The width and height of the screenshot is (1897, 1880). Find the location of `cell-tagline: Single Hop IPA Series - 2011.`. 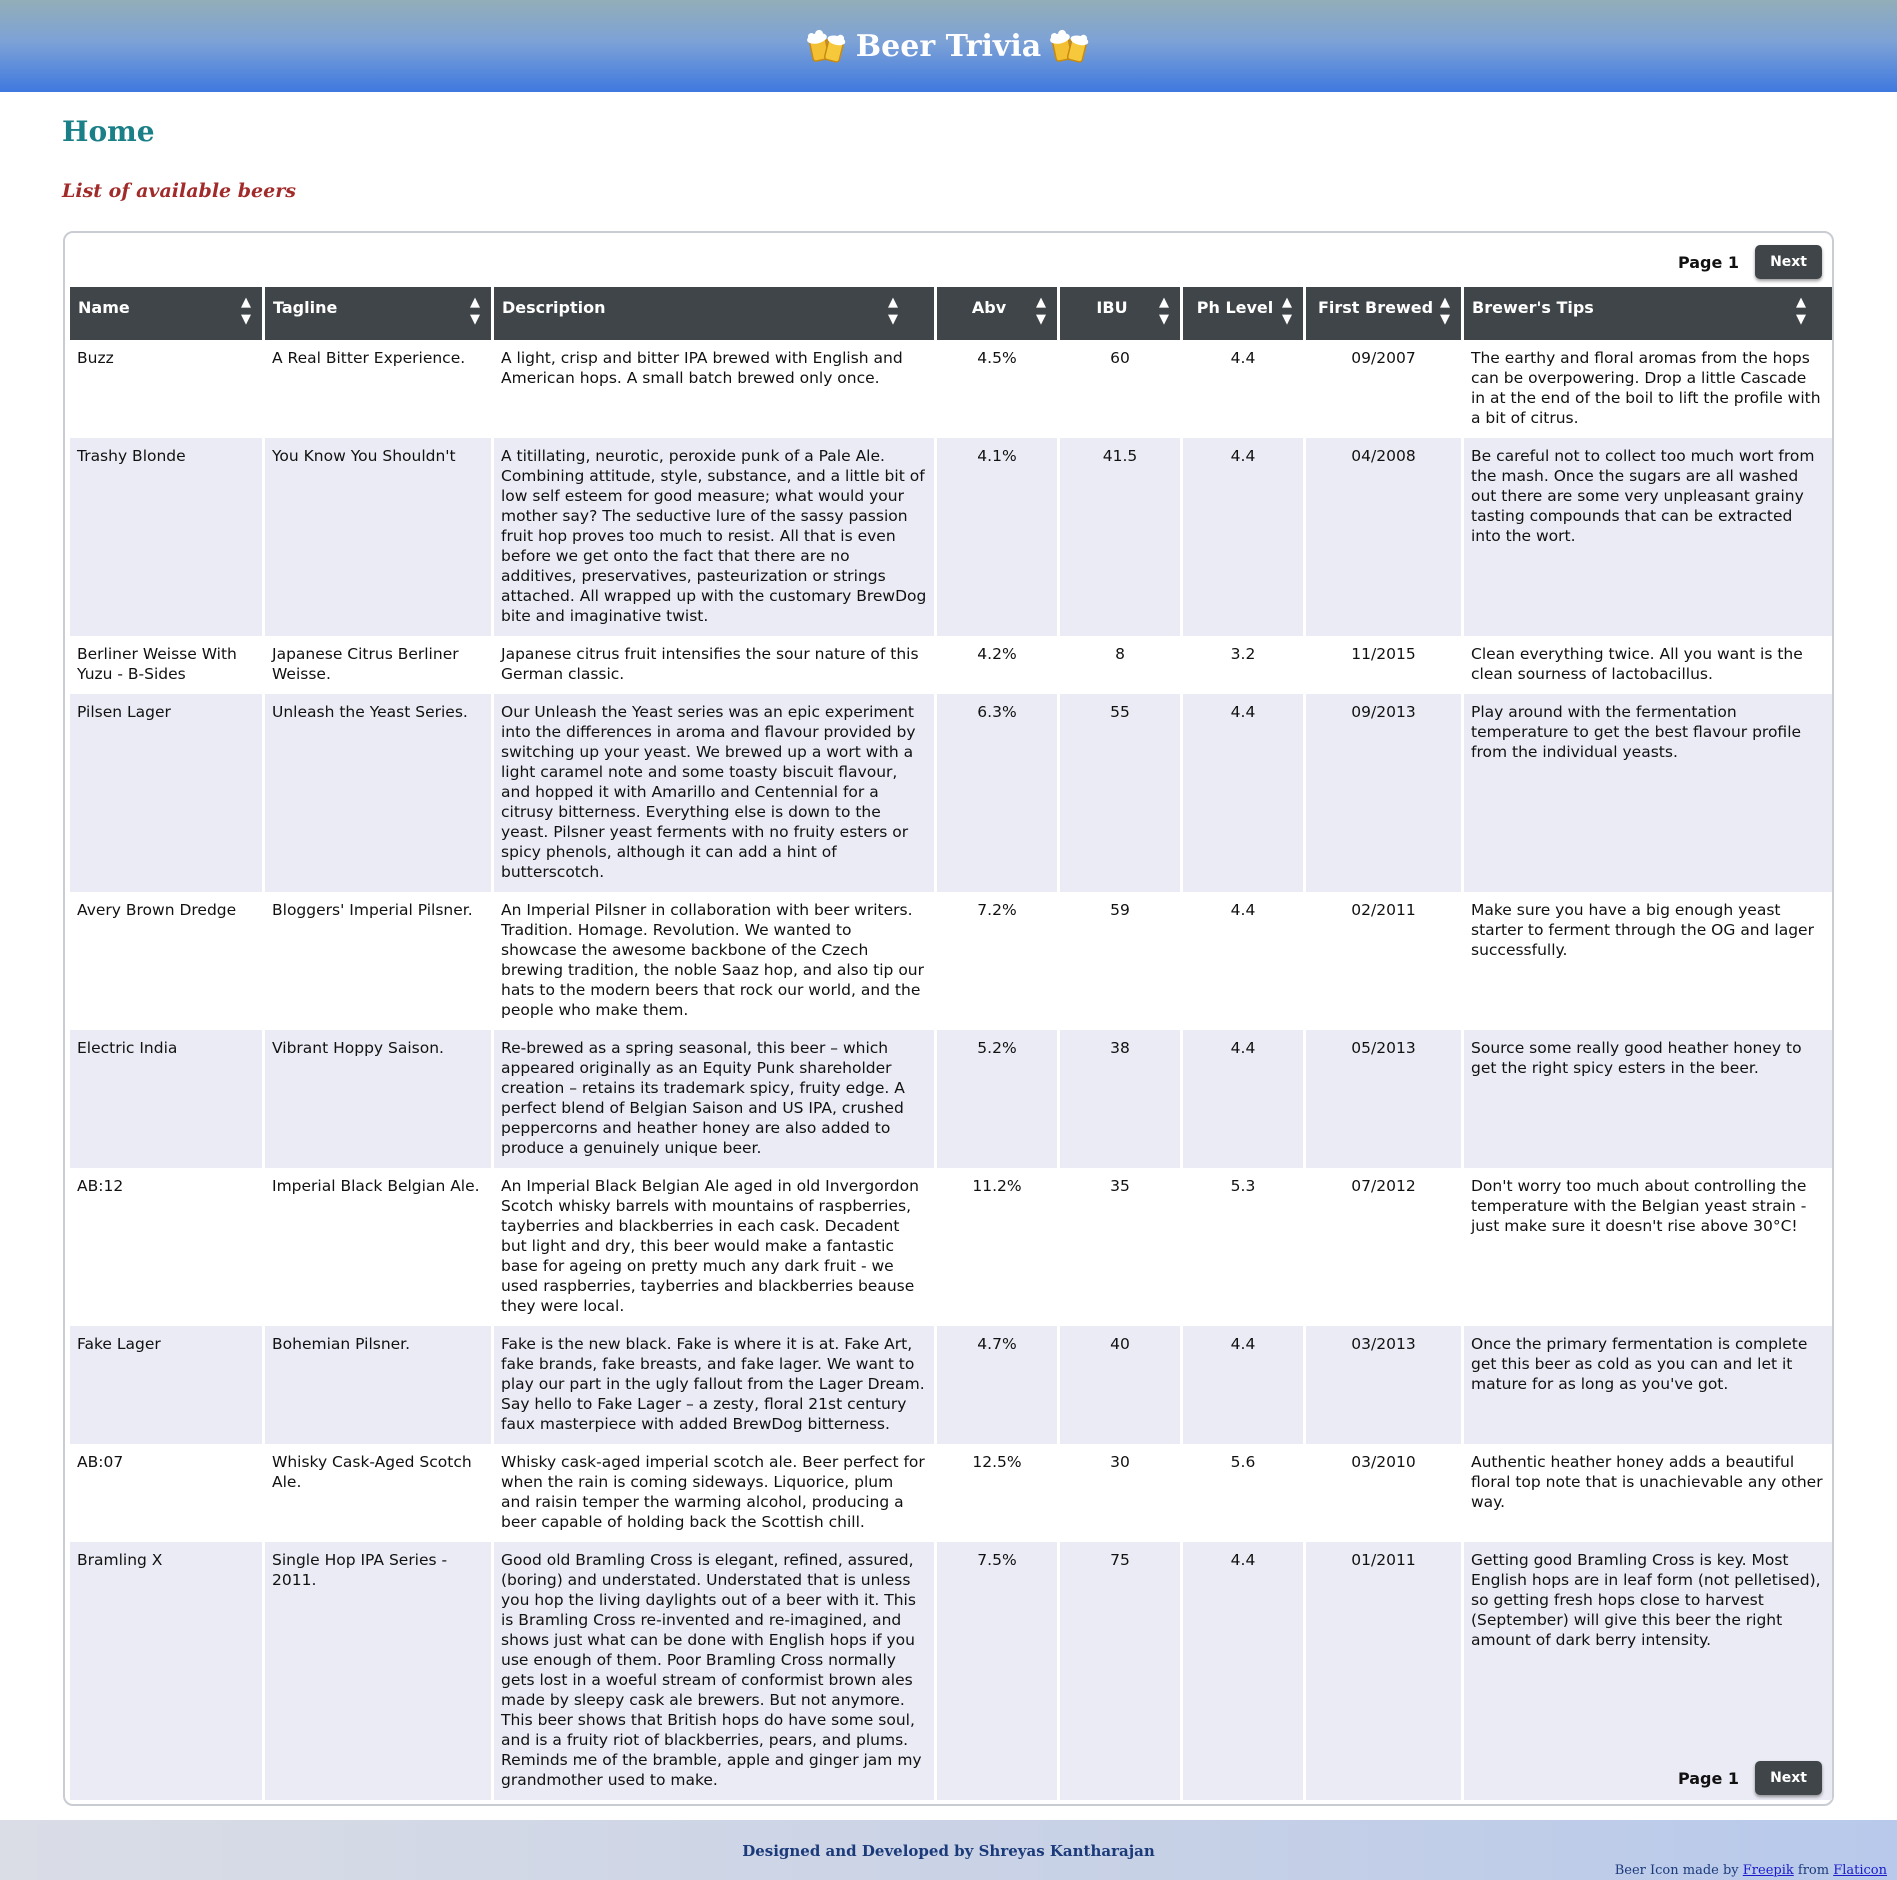

cell-tagline: Single Hop IPA Series - 2011. is located at coordinates (378, 1671).